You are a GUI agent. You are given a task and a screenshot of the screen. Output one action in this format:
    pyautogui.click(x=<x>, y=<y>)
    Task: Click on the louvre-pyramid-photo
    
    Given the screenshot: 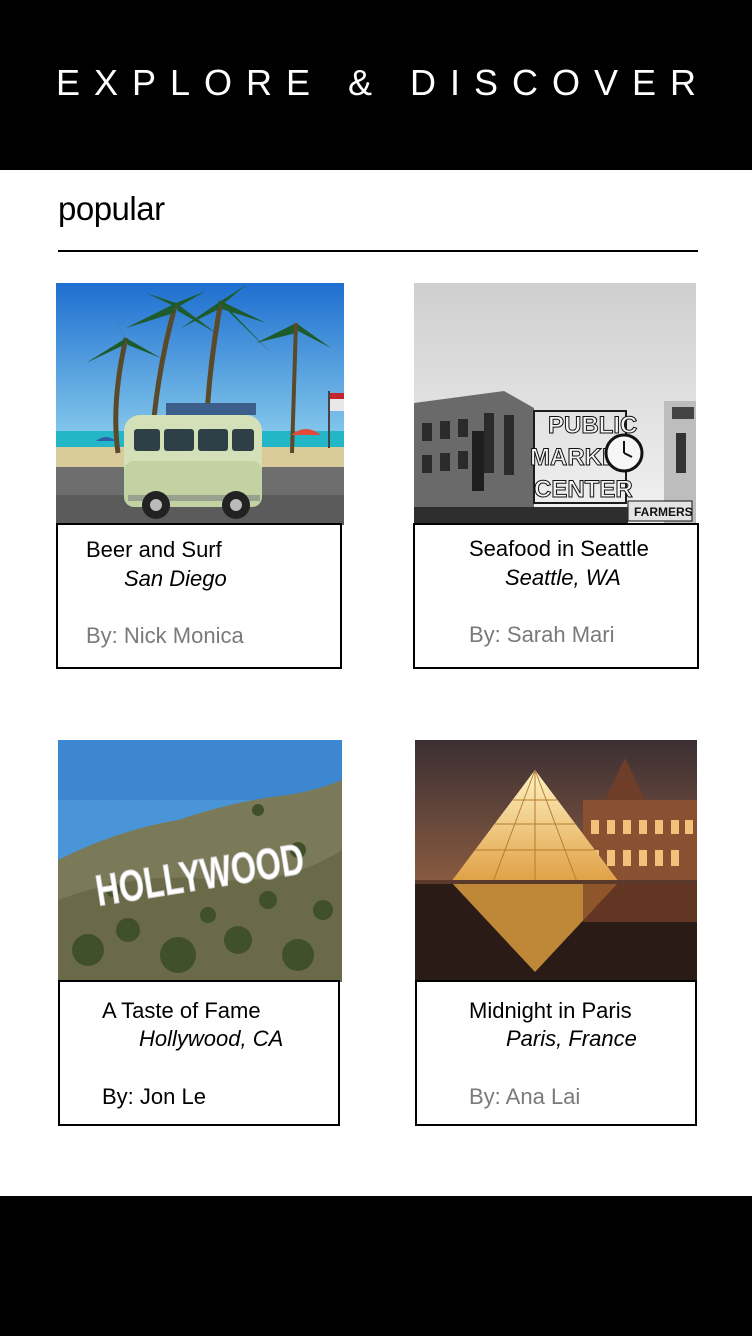 What is the action you would take?
    pyautogui.click(x=556, y=861)
    